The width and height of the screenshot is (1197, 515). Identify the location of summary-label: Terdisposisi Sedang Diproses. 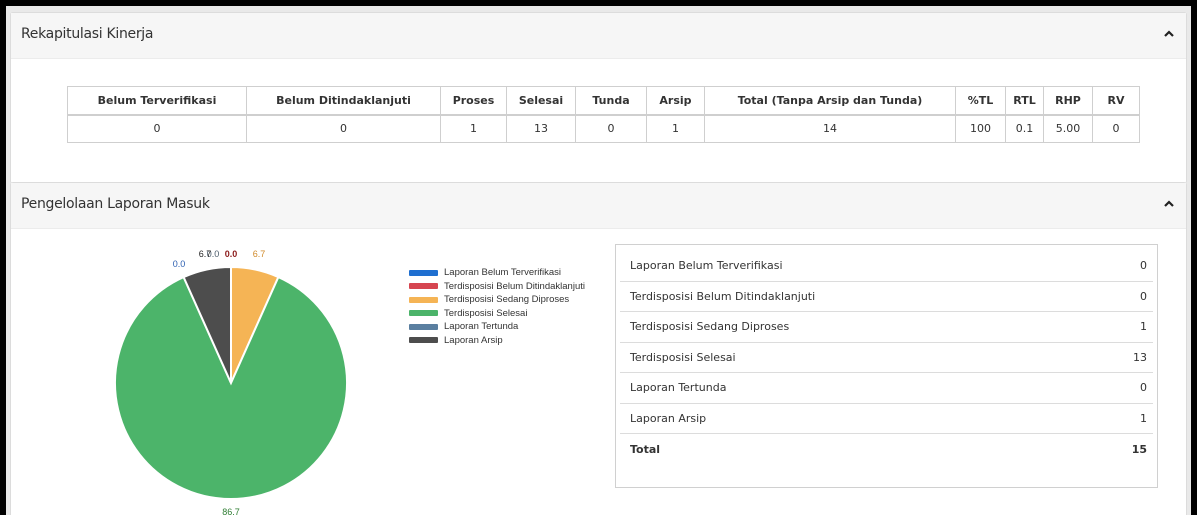
(710, 327).